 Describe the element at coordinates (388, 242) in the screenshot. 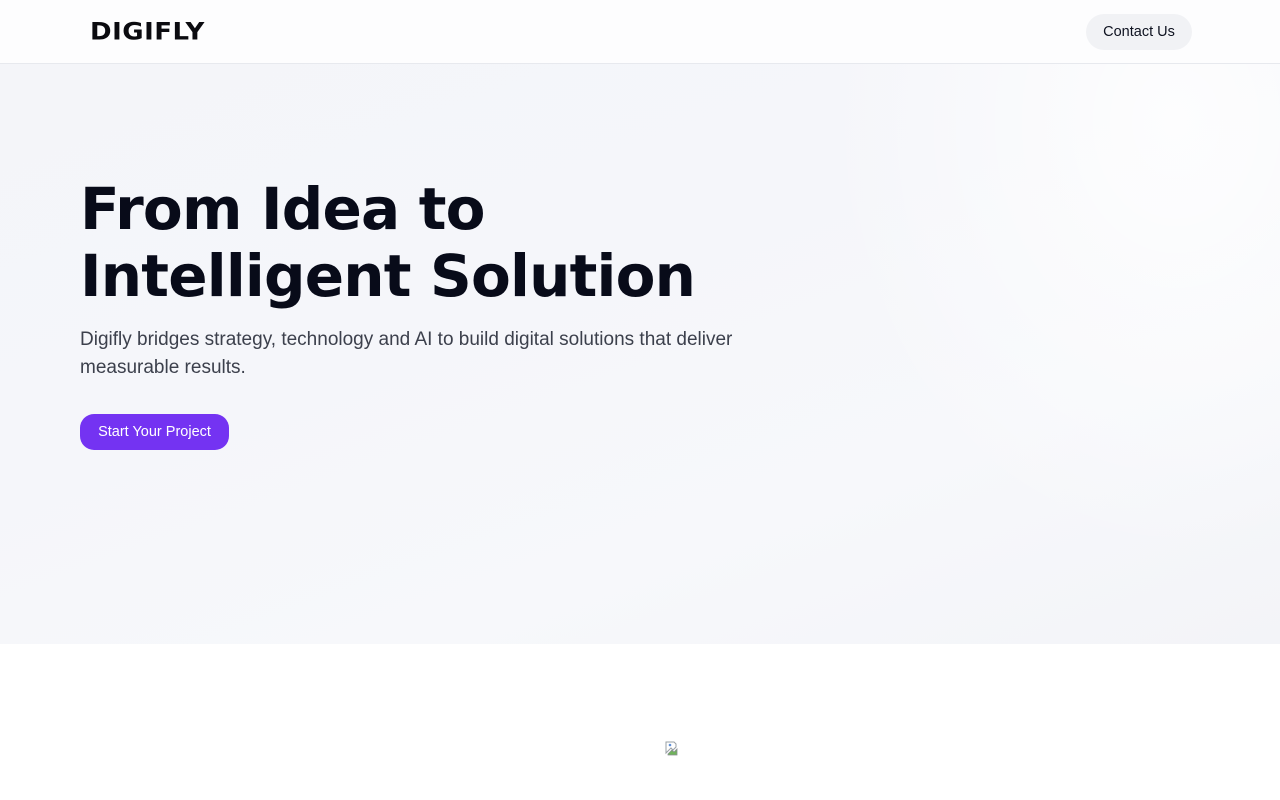

I see `hero-title: From Idea to Intelligent Solution` at that location.